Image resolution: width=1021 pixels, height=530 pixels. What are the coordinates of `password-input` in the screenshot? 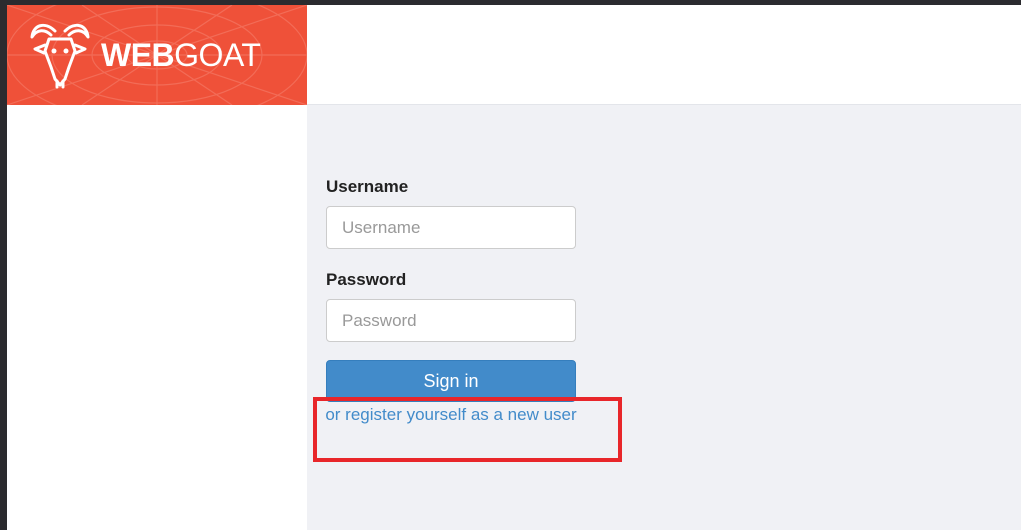 It's located at (451, 320).